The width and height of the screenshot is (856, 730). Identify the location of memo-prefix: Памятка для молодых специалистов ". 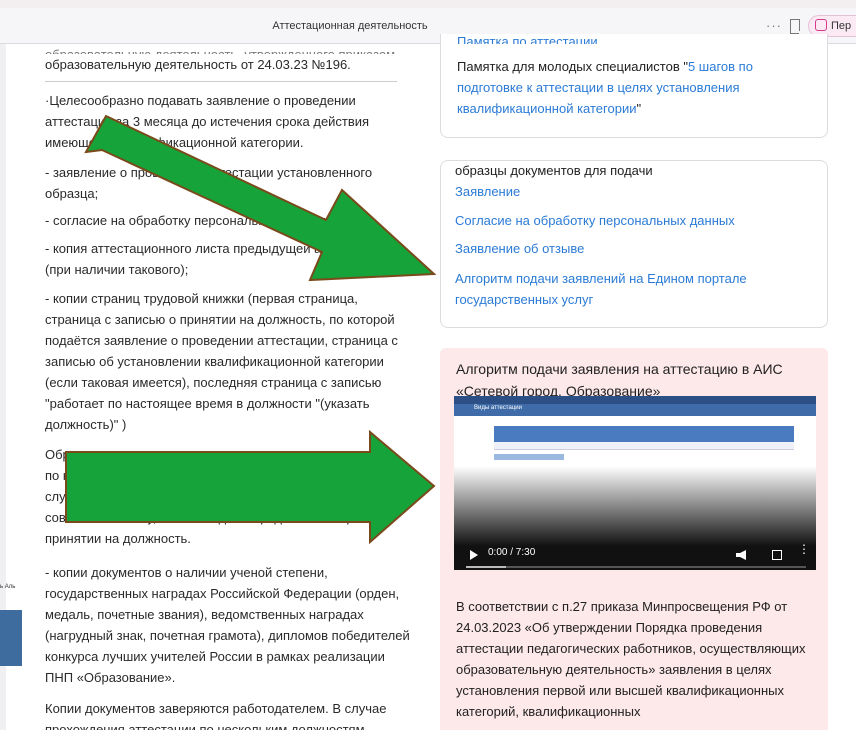
(572, 66).